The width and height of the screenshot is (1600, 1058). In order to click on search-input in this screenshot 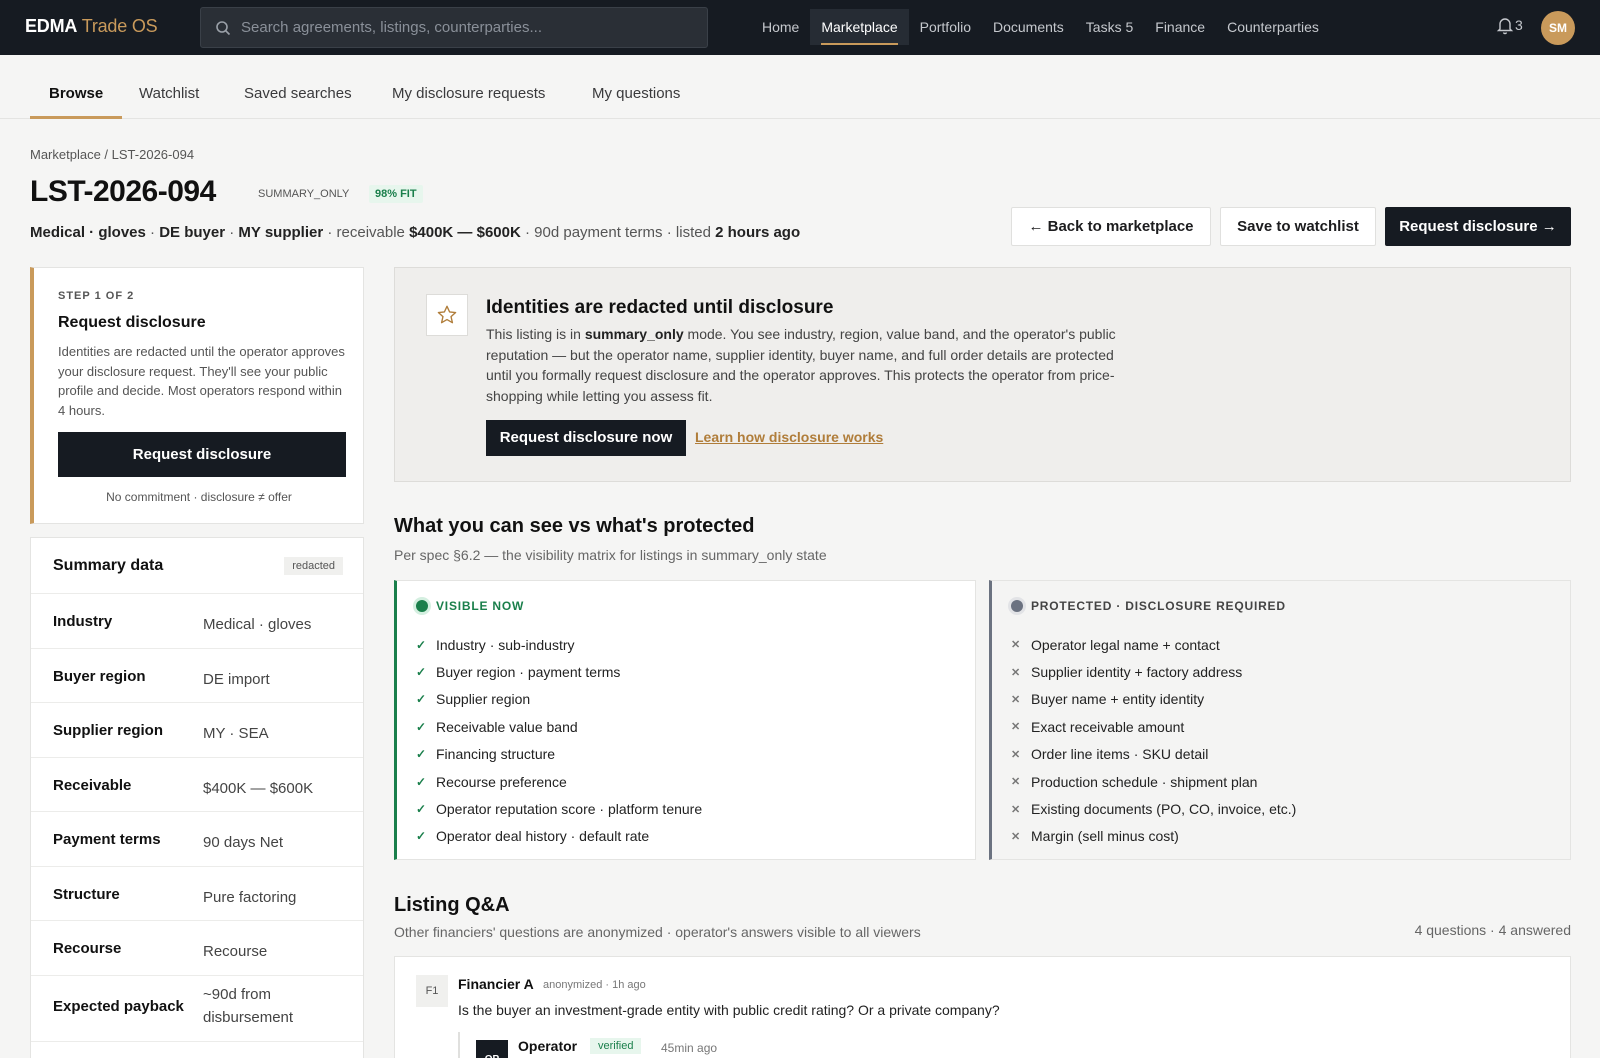, I will do `click(456, 27)`.